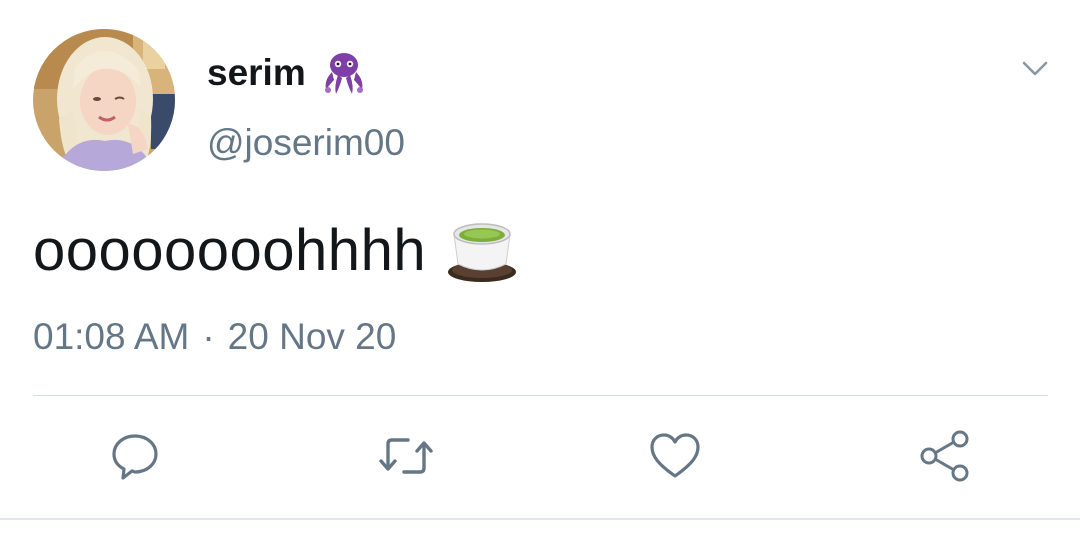  I want to click on reply-button, so click(135, 456).